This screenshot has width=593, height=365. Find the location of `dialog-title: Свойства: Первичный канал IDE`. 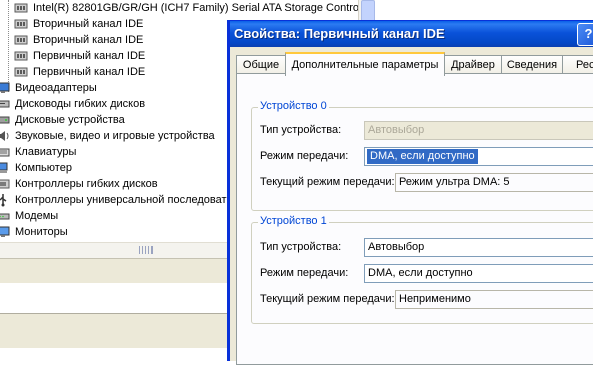

dialog-title: Свойства: Первичный канал IDE is located at coordinates (339, 33).